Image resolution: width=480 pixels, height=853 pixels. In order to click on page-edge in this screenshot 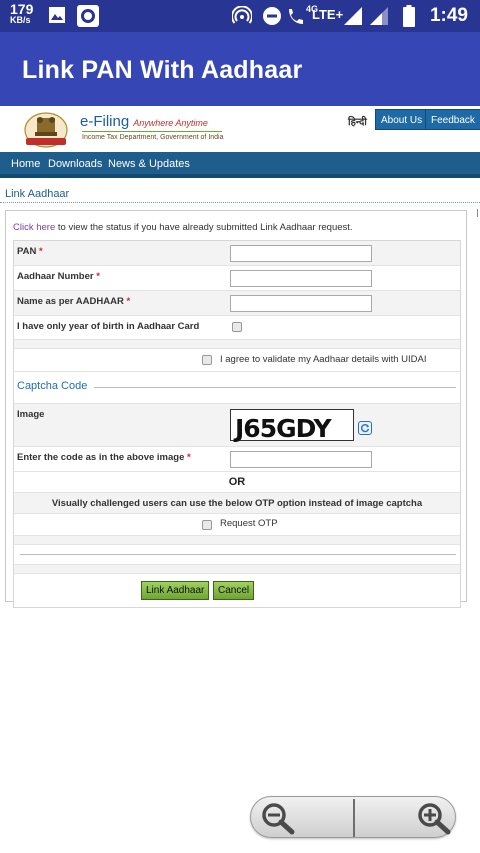, I will do `click(477, 213)`.